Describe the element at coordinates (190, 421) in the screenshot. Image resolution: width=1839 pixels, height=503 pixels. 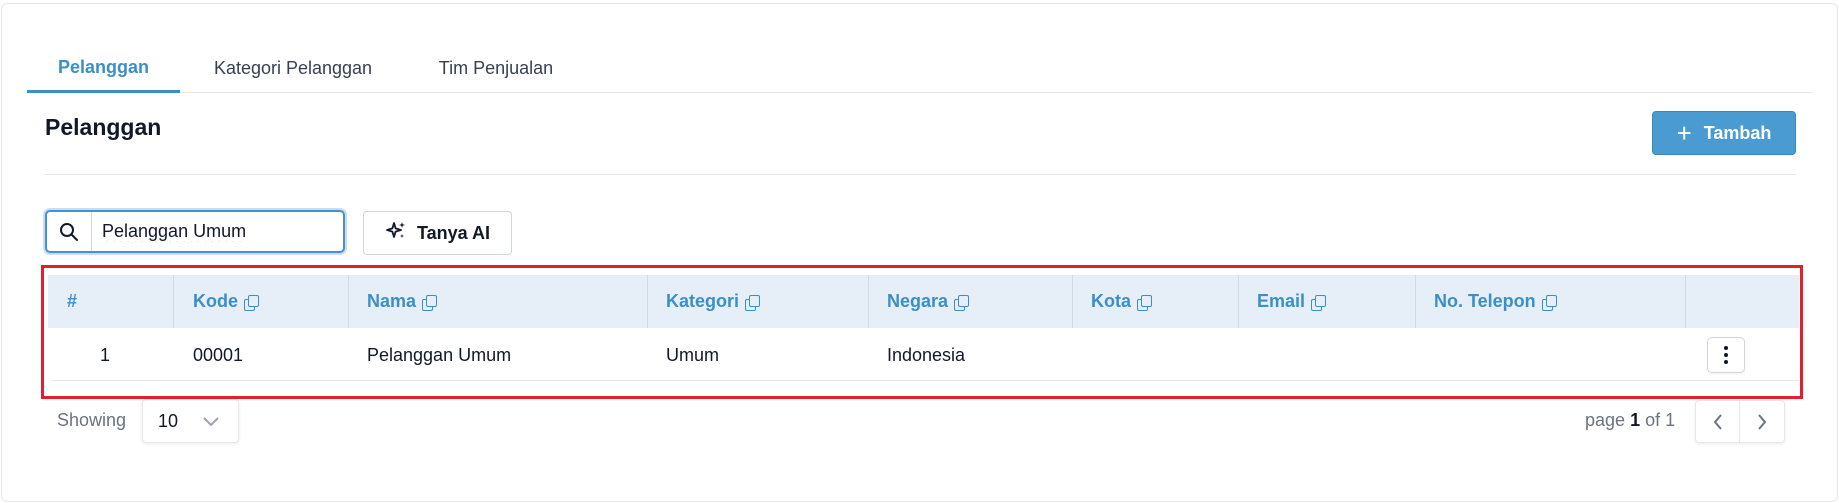
I see `page-size-select: 10` at that location.